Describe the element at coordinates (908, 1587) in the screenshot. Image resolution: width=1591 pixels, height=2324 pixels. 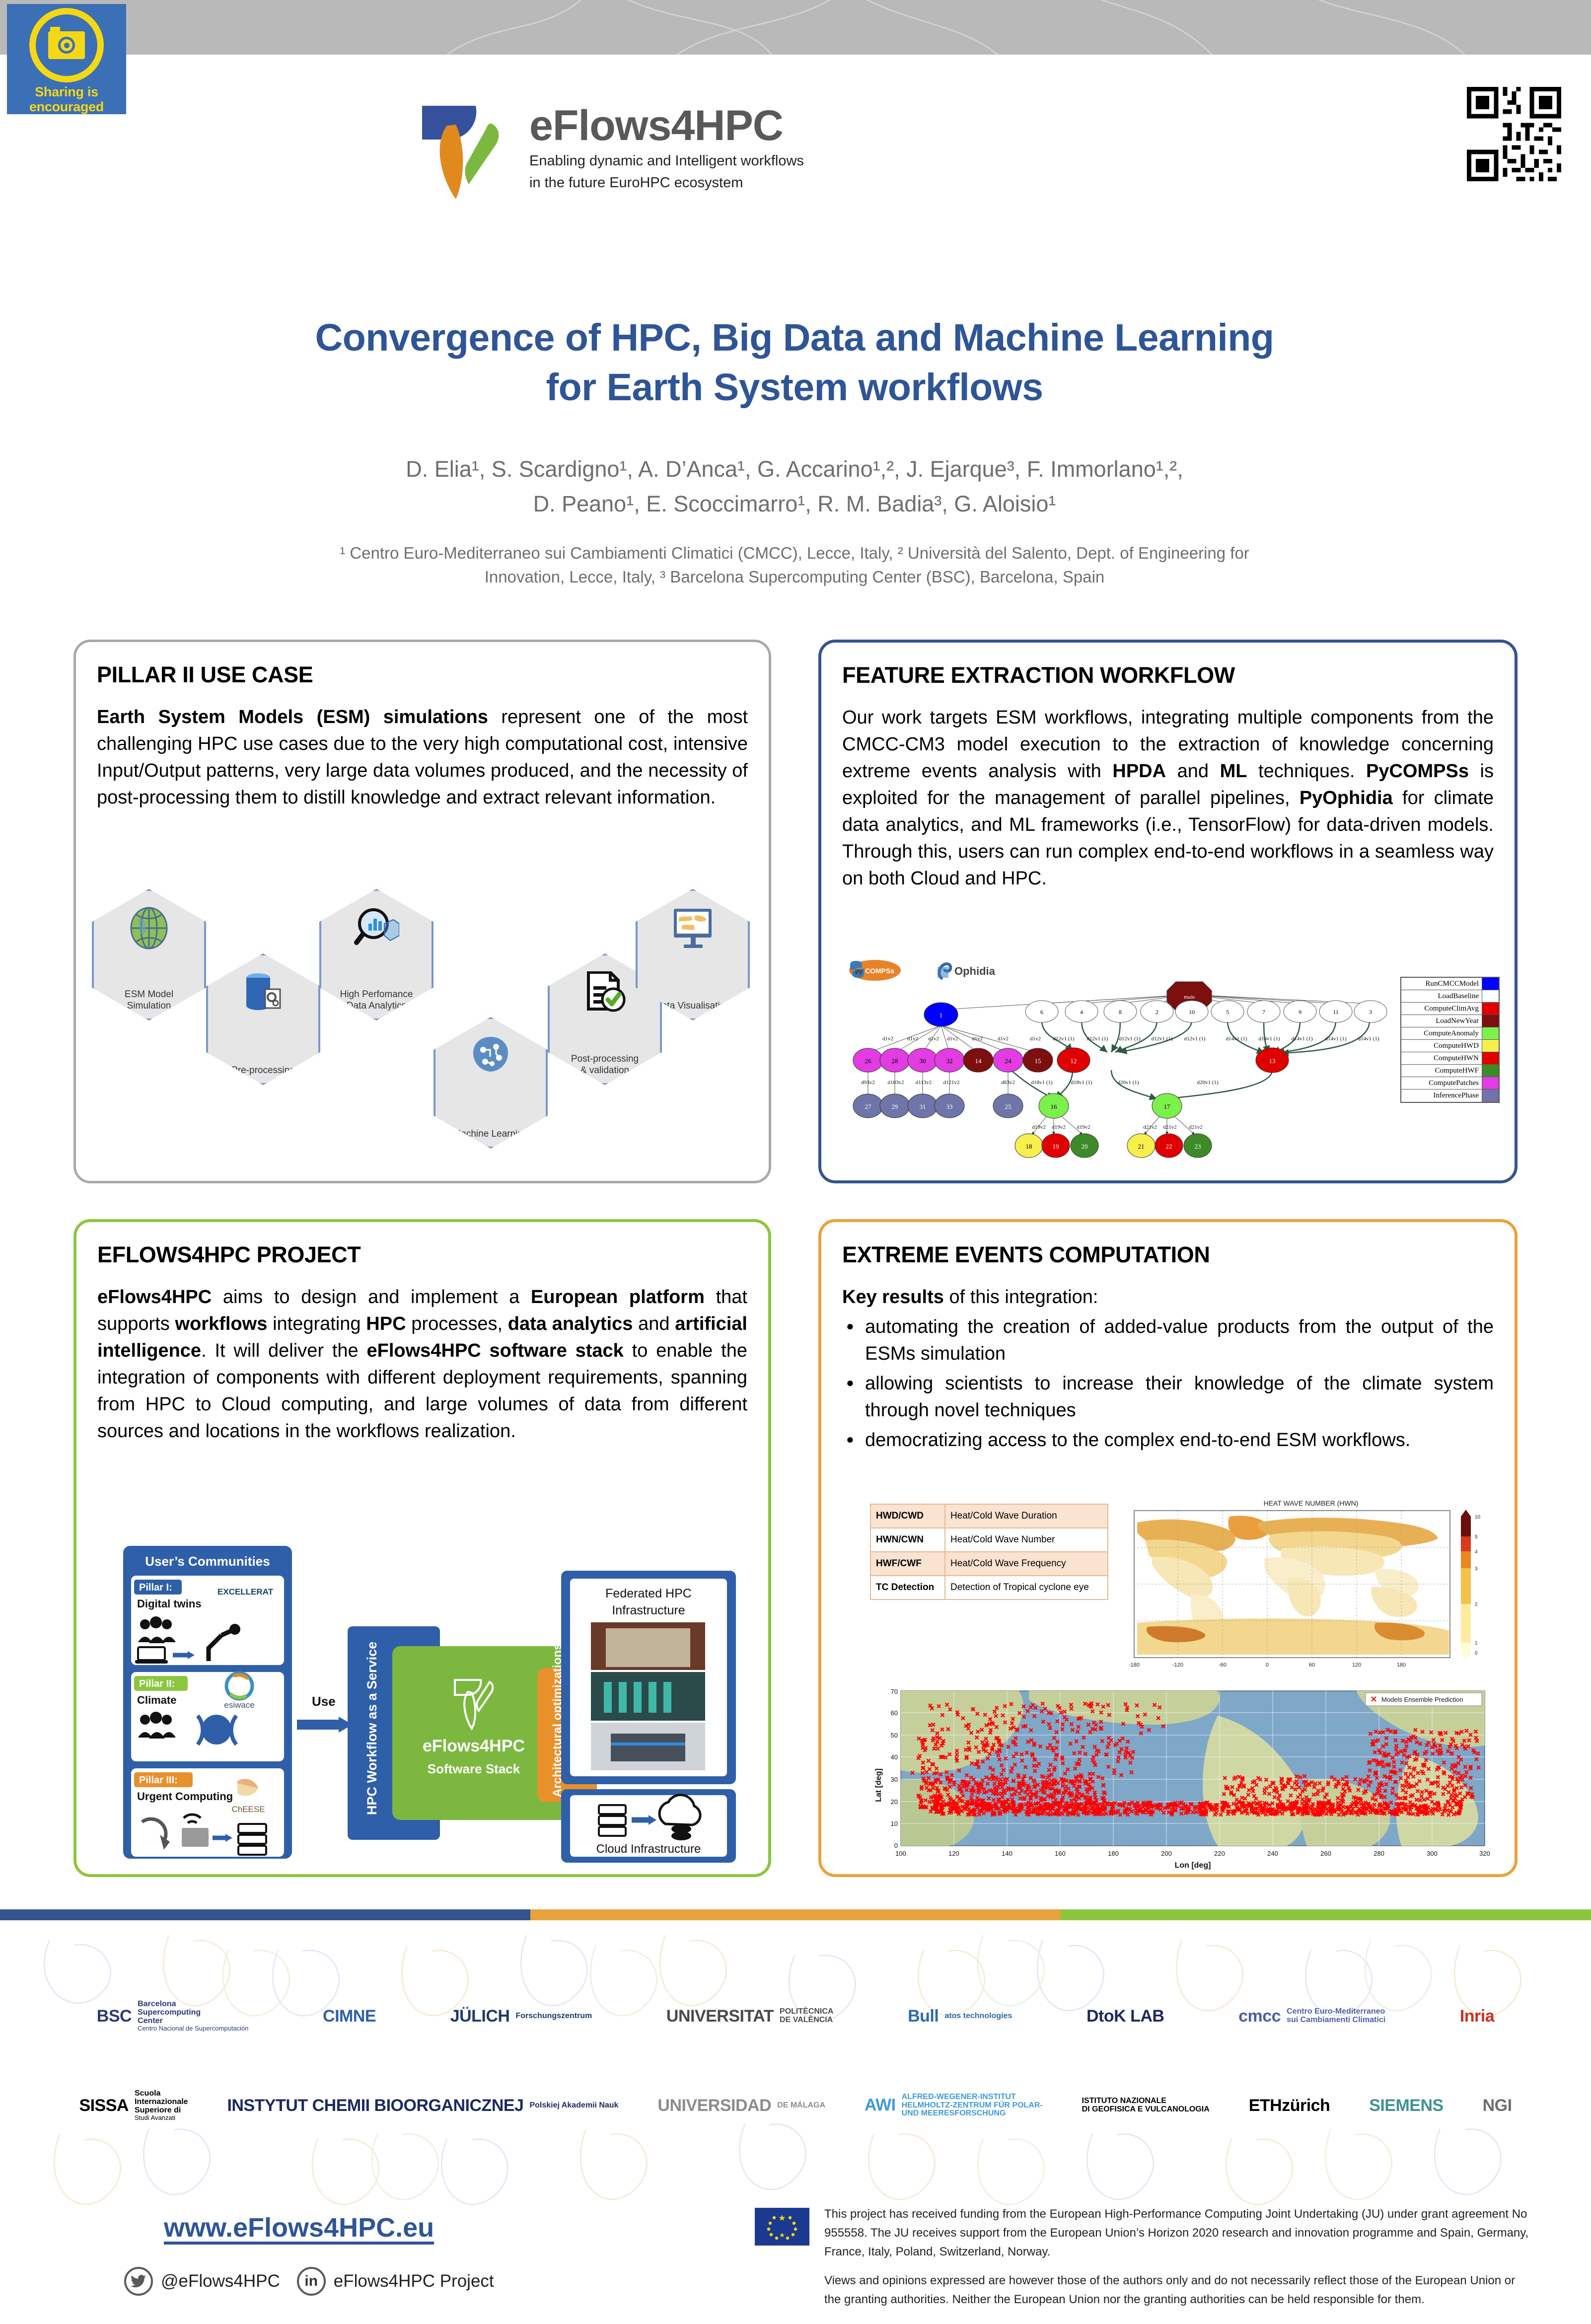
I see `index-acronym: TC Detection` at that location.